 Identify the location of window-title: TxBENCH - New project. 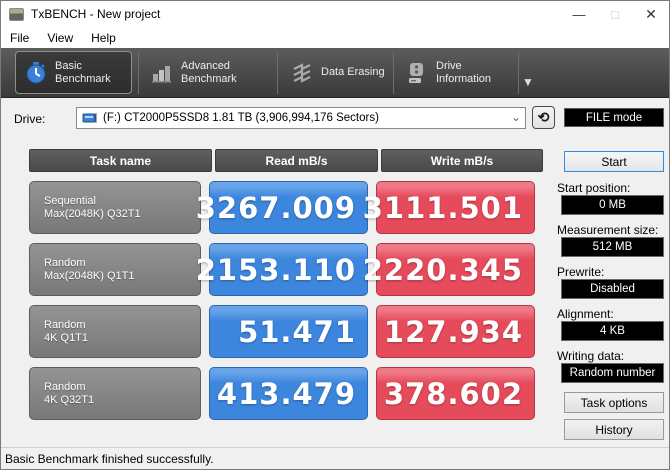
(96, 14).